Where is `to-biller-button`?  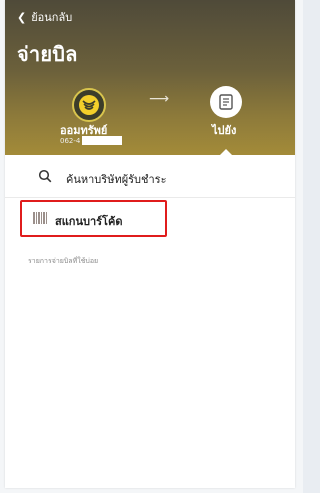
to-biller-button is located at coordinates (226, 102).